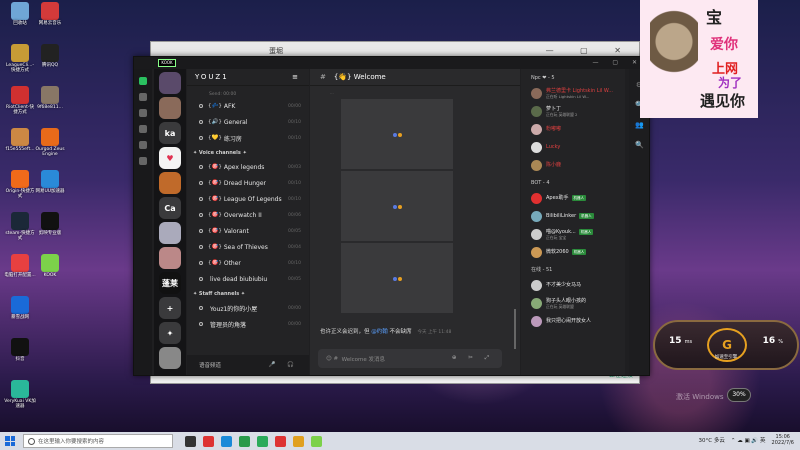 The height and width of the screenshot is (450, 800). Describe the element at coordinates (248, 231) in the screenshot. I see `channel-item: {🎯} Valorant 00/05` at that location.